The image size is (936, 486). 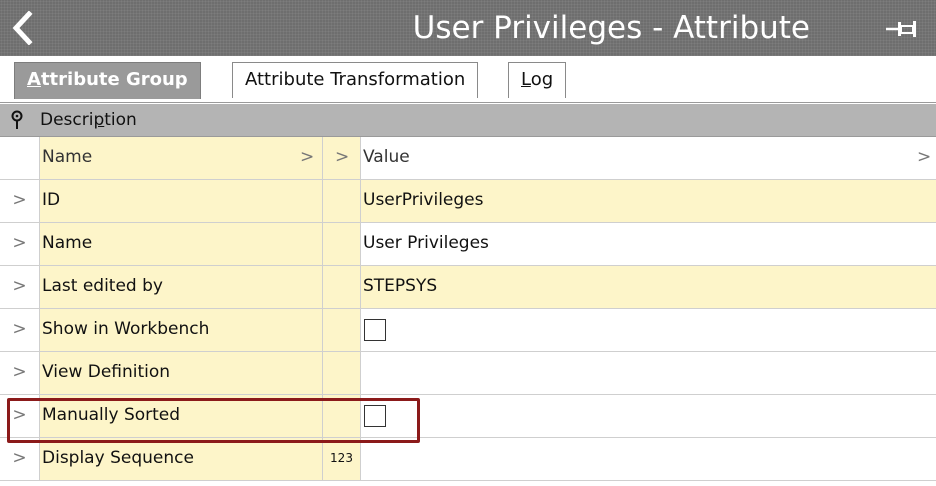 What do you see at coordinates (20, 158) in the screenshot?
I see `expand-column-header` at bounding box center [20, 158].